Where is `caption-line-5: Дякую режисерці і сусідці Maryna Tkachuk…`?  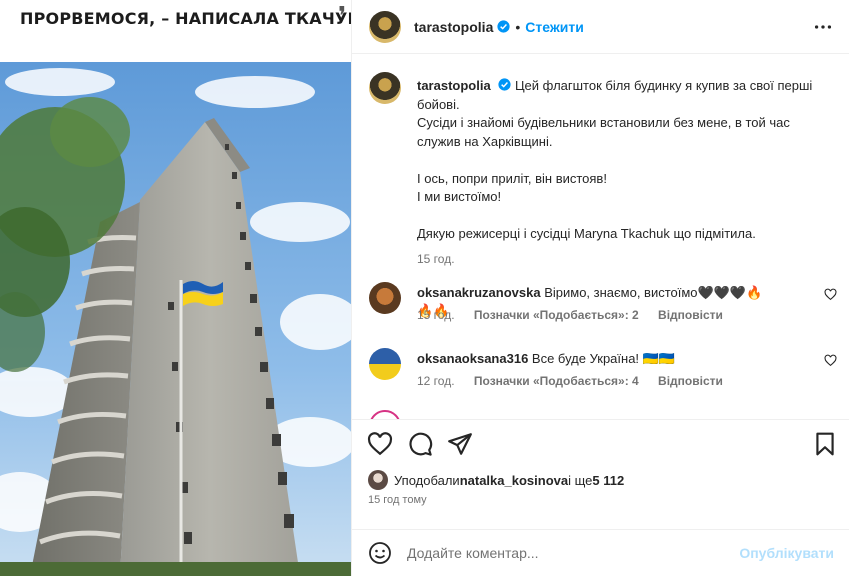 caption-line-5: Дякую режисерці і сусідці Maryna Tkachuk… is located at coordinates (586, 233).